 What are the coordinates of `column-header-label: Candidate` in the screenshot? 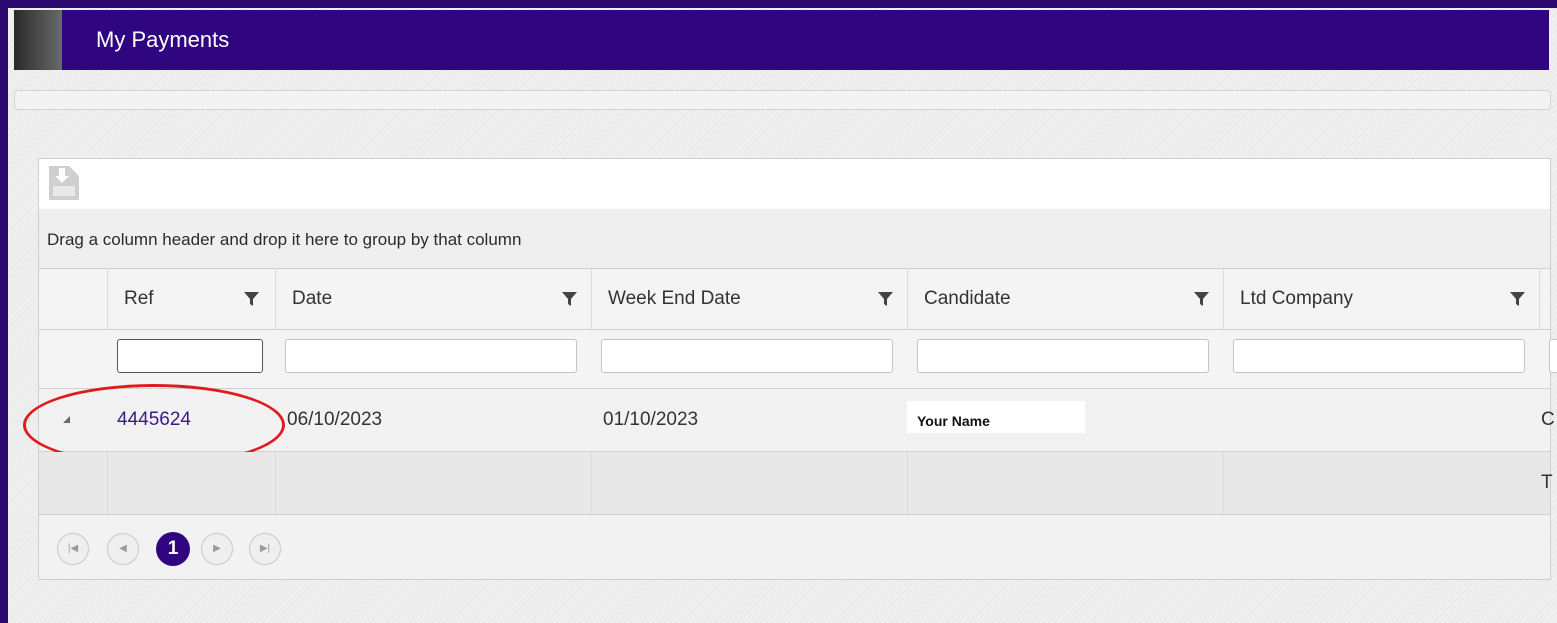 It's located at (967, 298).